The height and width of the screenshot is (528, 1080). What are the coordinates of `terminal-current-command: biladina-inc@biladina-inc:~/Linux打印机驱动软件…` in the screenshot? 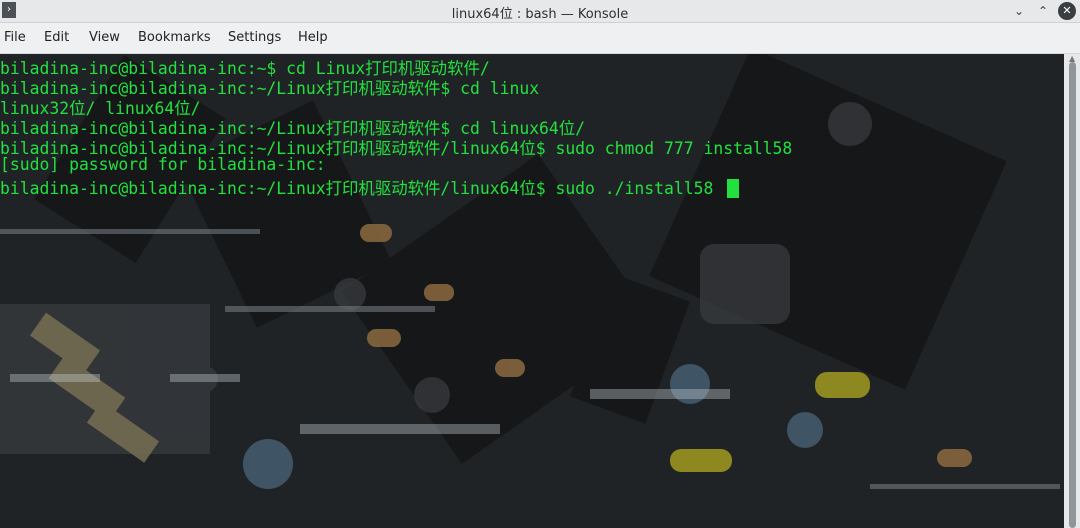 It's located at (362, 188).